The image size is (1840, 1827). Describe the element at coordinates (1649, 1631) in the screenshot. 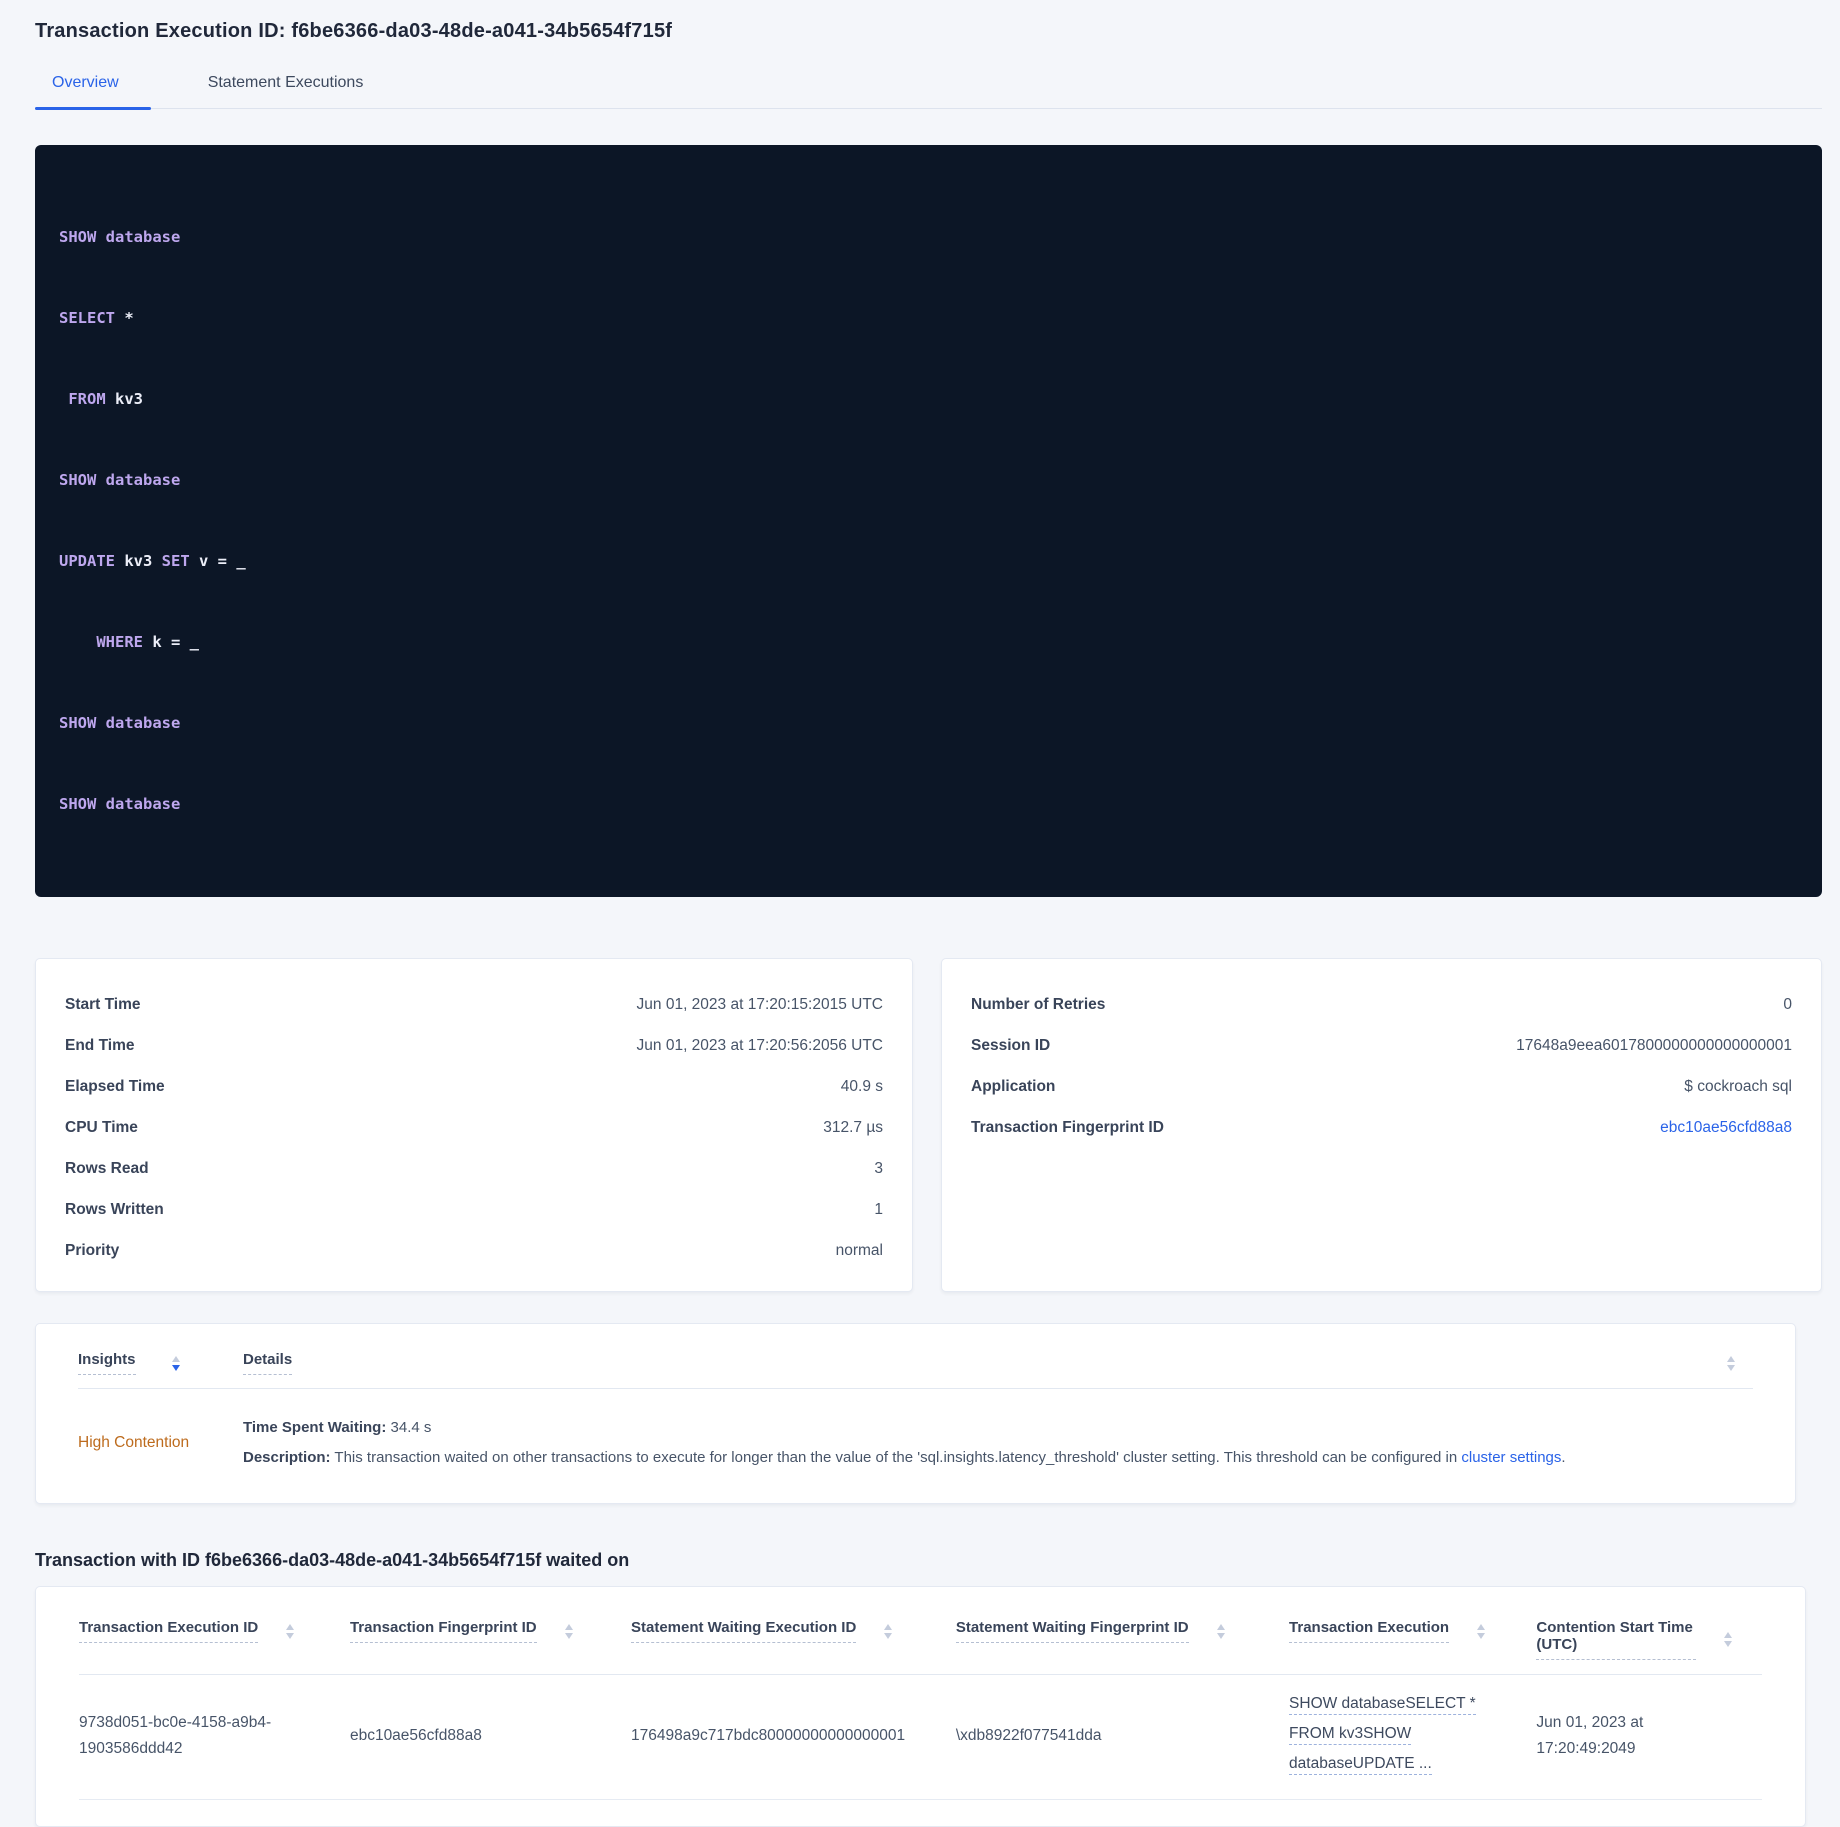

I see `column-header-contention-start-time: Contention Start Time (UTC)` at that location.